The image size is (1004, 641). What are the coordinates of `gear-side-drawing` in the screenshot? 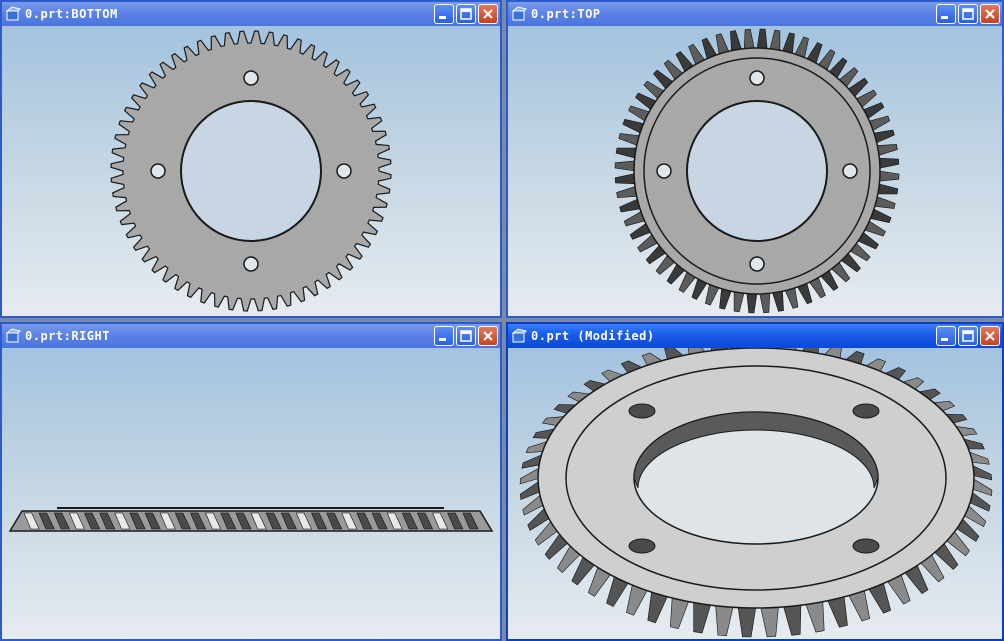 It's located at (251, 519).